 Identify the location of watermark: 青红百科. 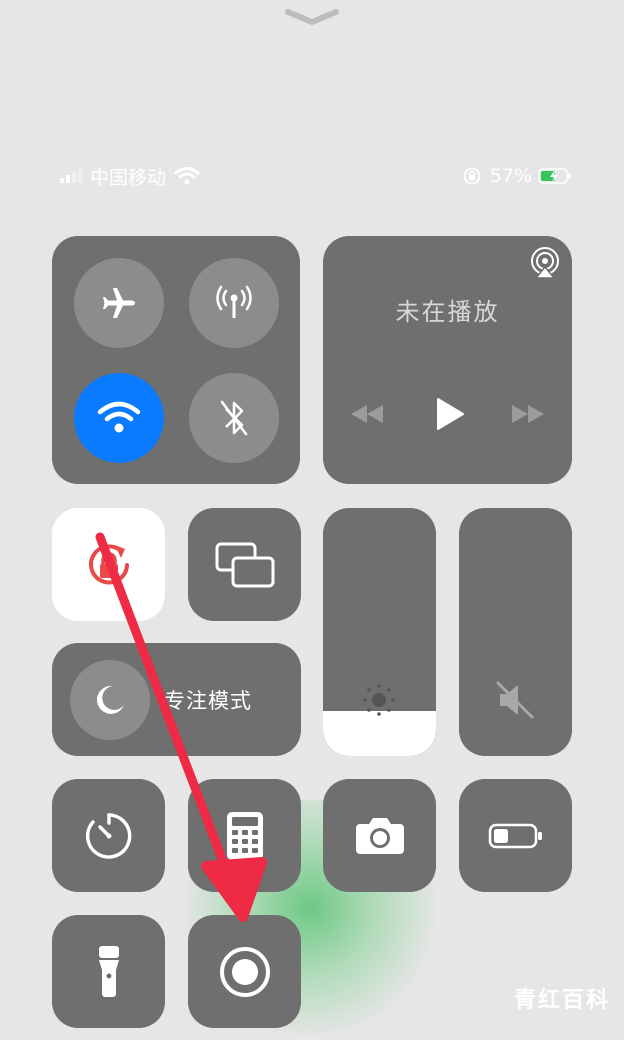
(561, 1000).